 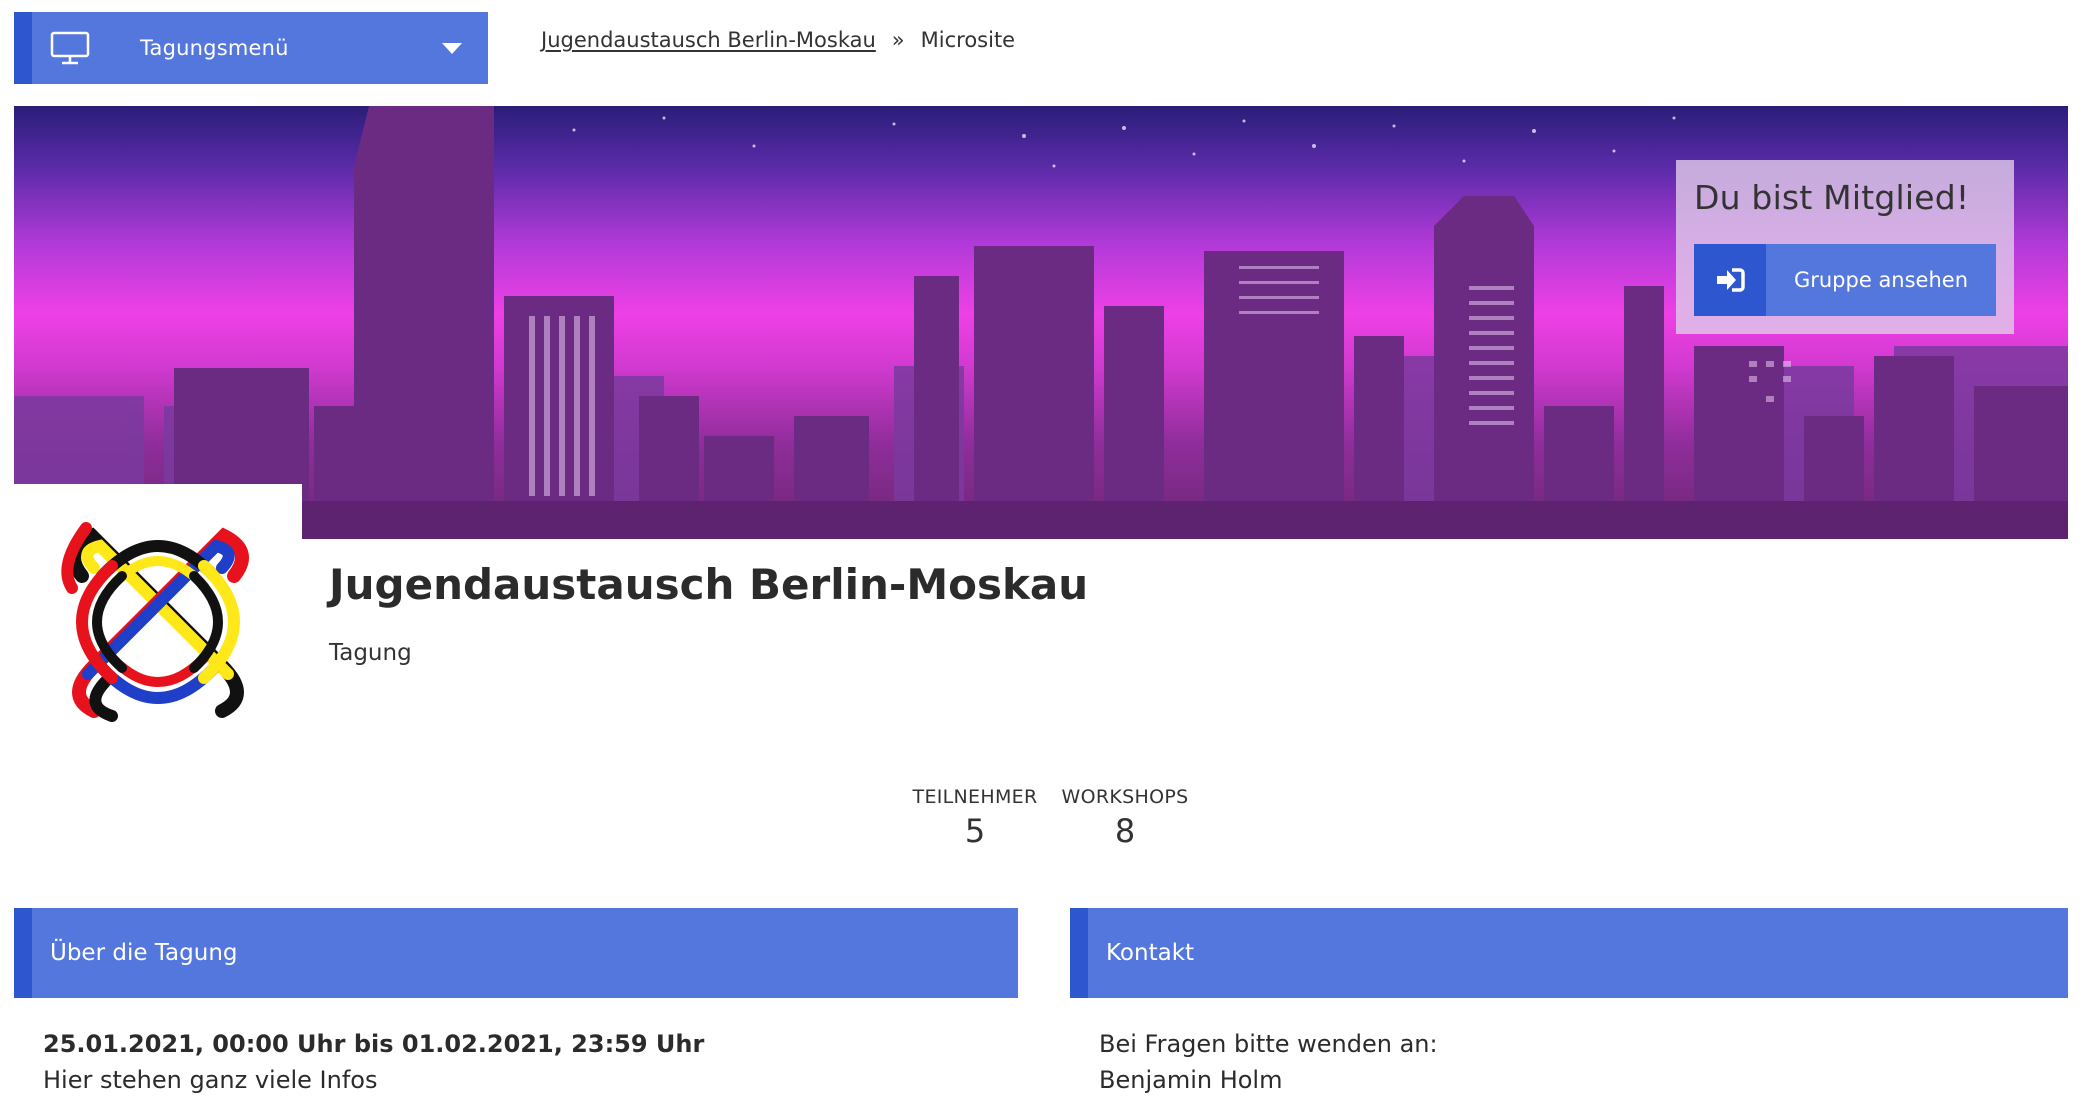 What do you see at coordinates (1730, 280) in the screenshot?
I see `sign-in-icon` at bounding box center [1730, 280].